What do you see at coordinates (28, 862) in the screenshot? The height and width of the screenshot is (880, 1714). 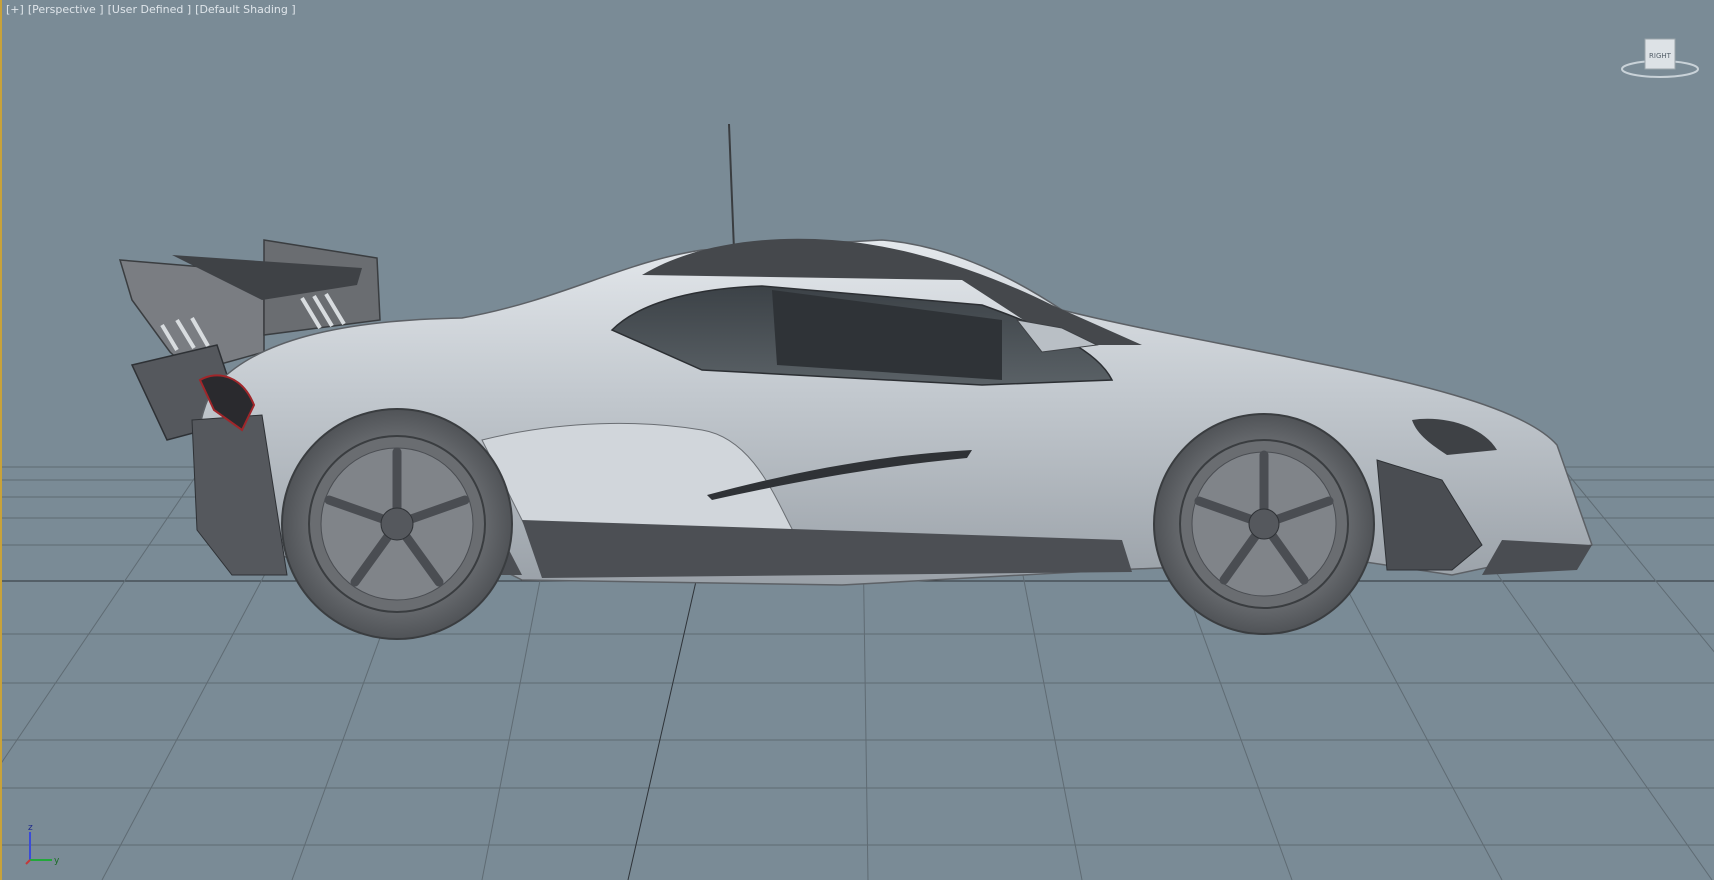 I see `x-axis-line` at bounding box center [28, 862].